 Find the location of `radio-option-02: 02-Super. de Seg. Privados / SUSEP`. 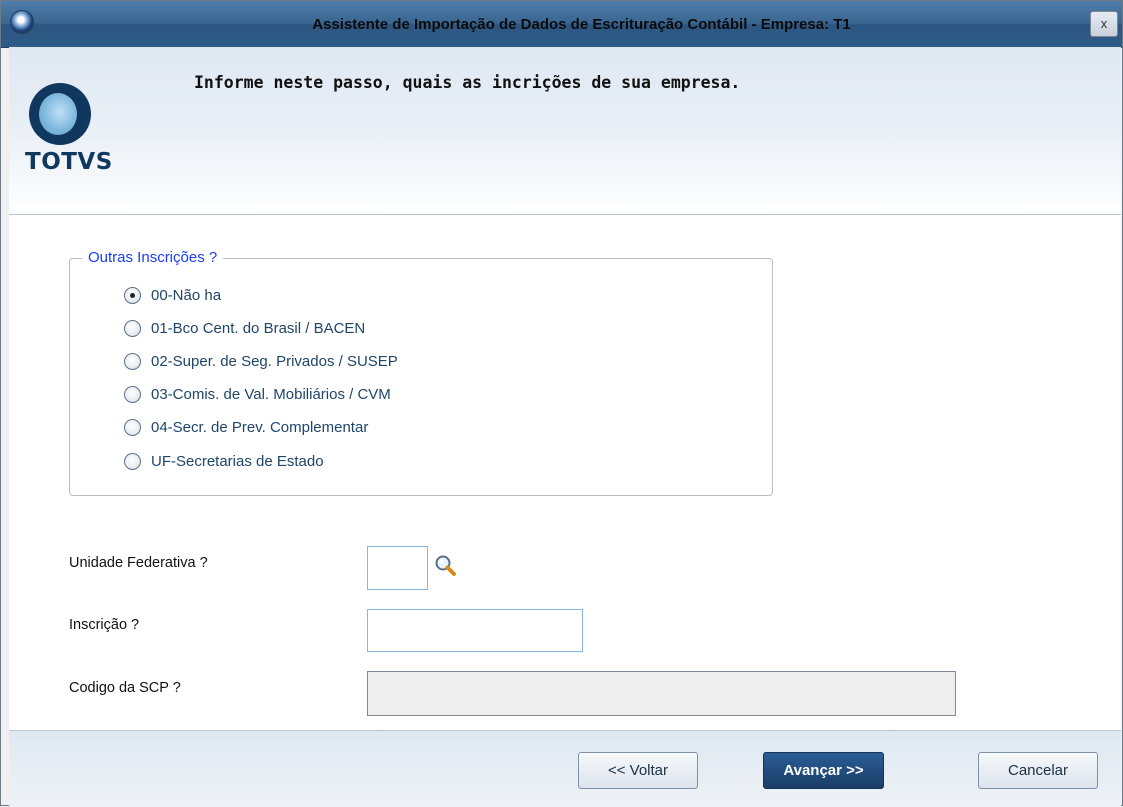

radio-option-02: 02-Super. de Seg. Privados / SUSEP is located at coordinates (261, 361).